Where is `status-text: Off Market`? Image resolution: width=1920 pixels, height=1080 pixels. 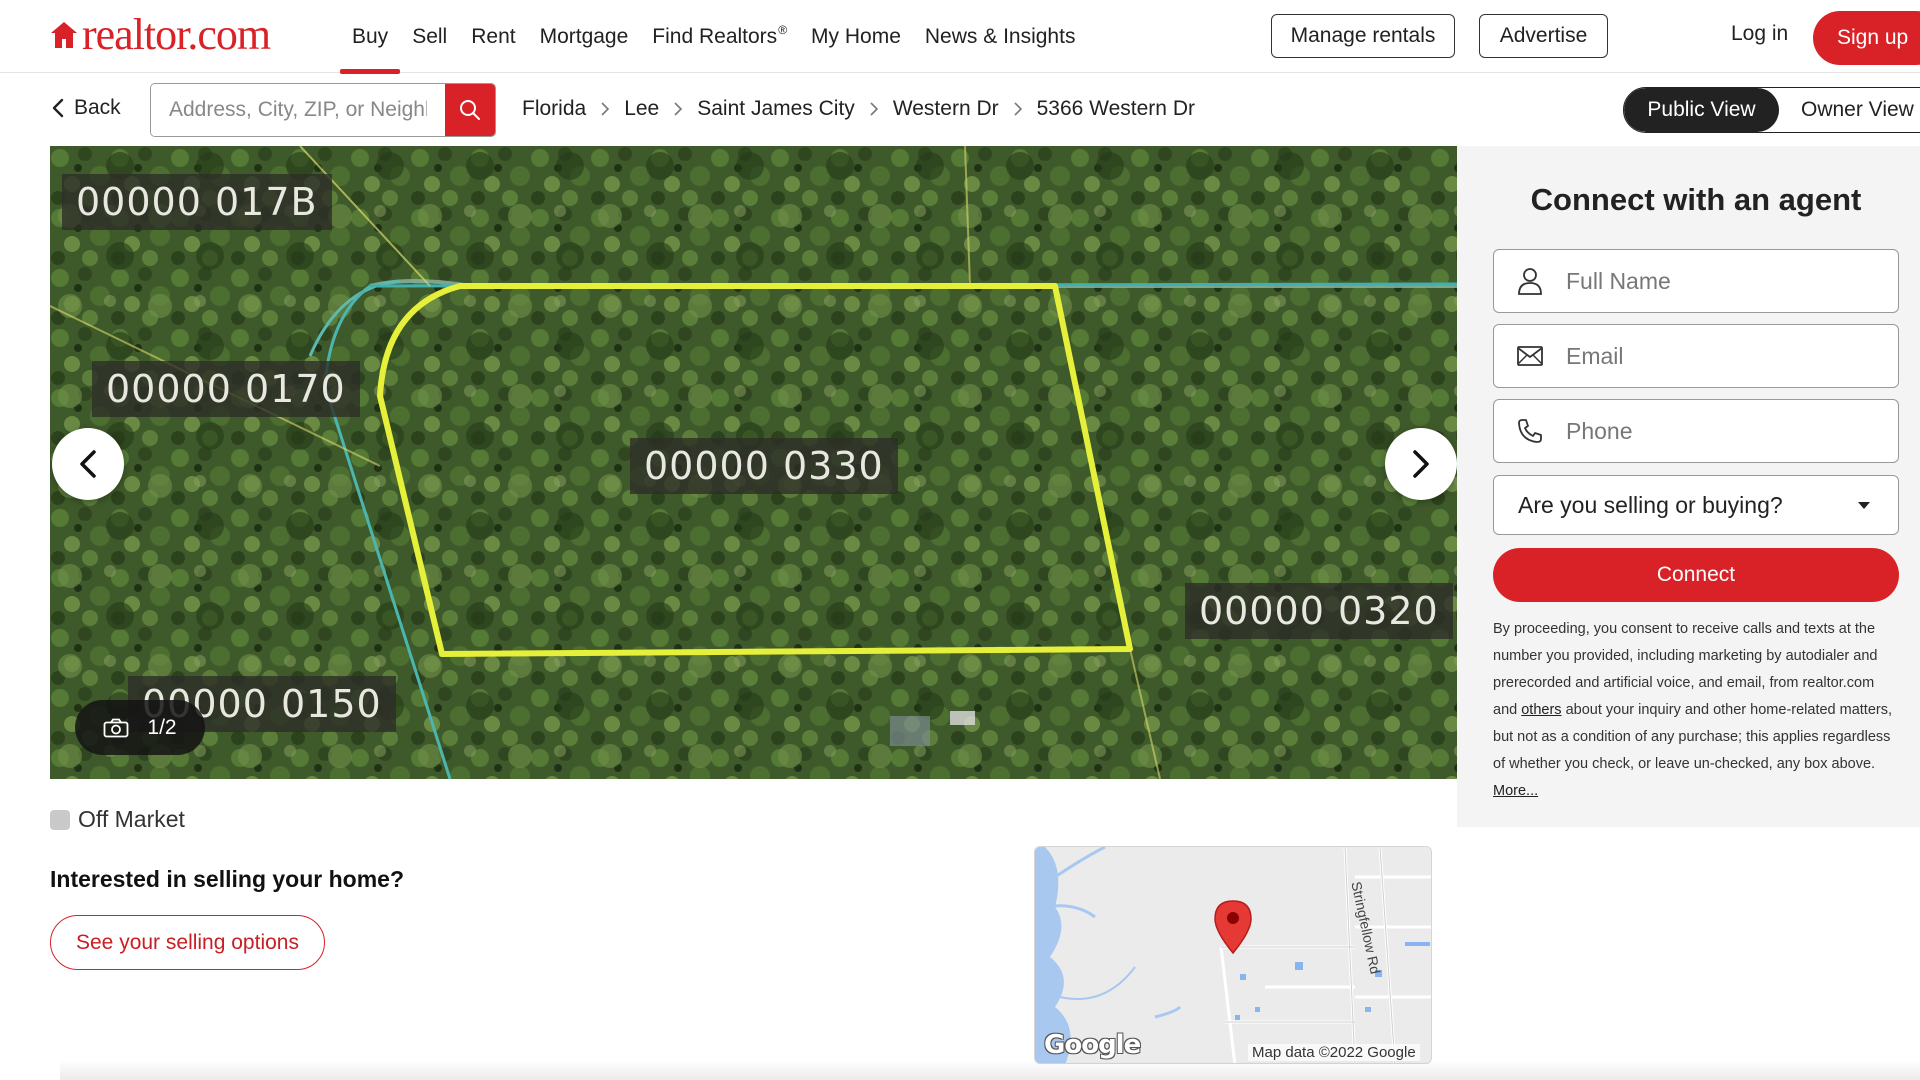
status-text: Off Market is located at coordinates (131, 819).